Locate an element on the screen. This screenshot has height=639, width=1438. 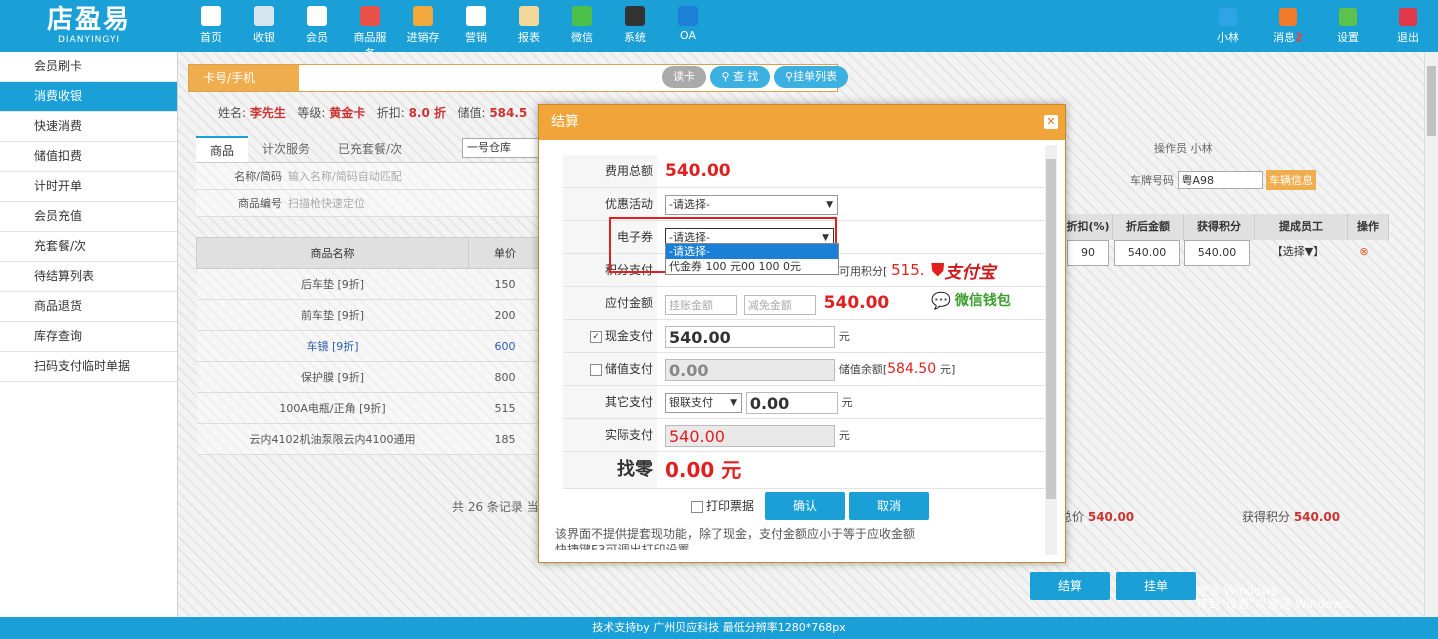
nav-item-2: 会员 is located at coordinates (317, 26).